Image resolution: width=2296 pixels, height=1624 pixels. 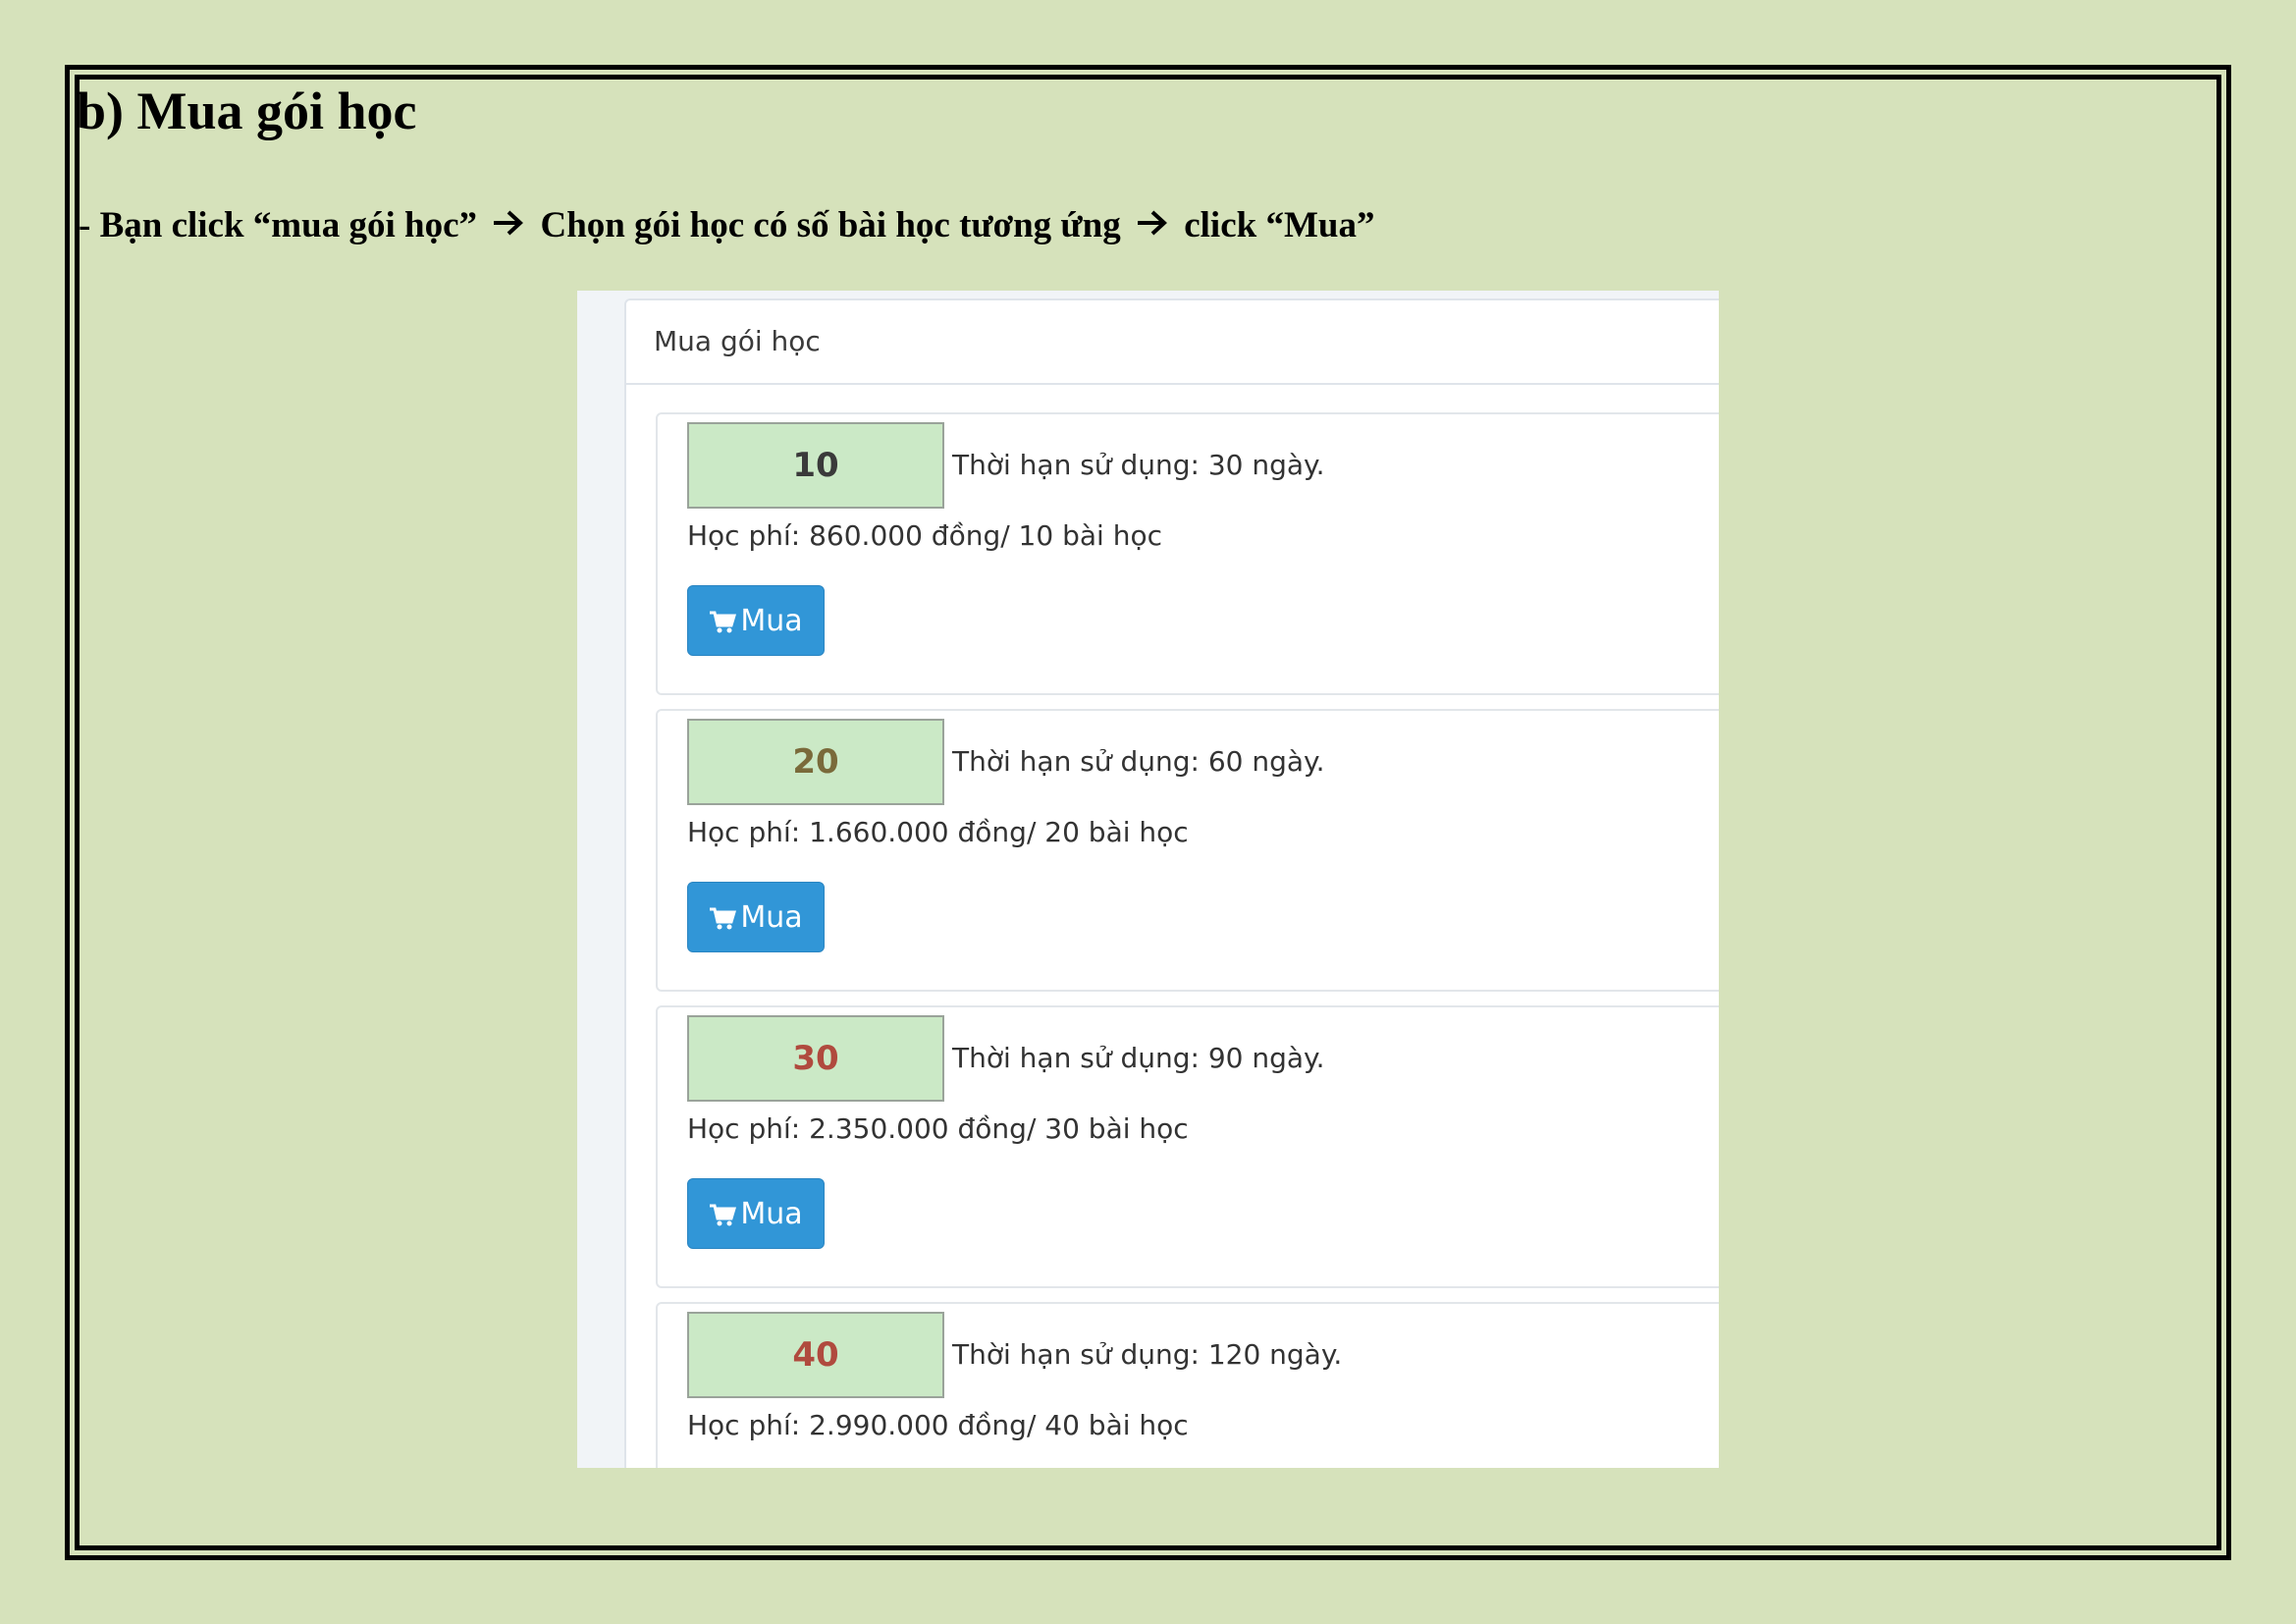 I want to click on instruction-part-3: click “Mua”, so click(x=1274, y=225).